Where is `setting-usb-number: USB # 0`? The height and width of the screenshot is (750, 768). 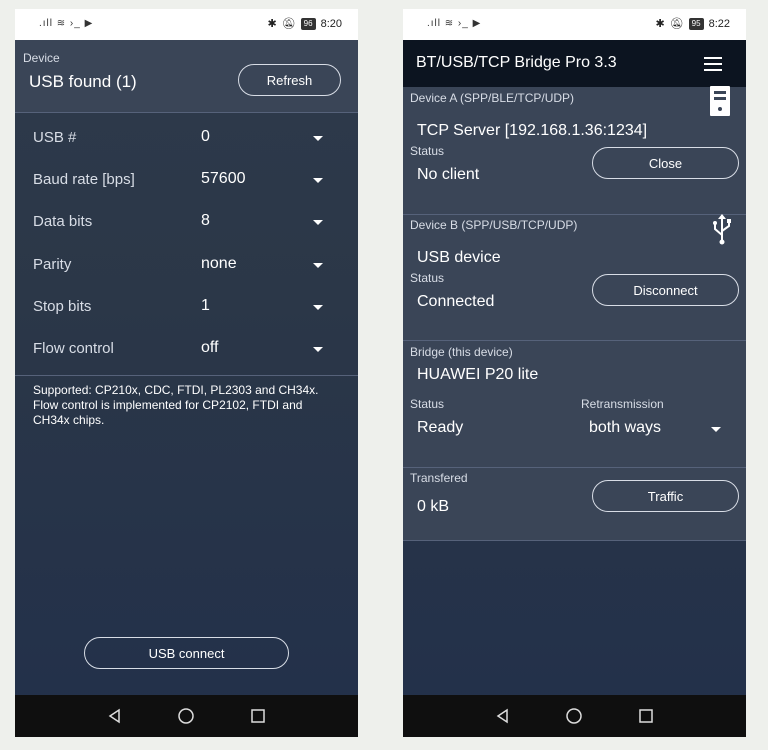
setting-usb-number: USB # 0 is located at coordinates (186, 139).